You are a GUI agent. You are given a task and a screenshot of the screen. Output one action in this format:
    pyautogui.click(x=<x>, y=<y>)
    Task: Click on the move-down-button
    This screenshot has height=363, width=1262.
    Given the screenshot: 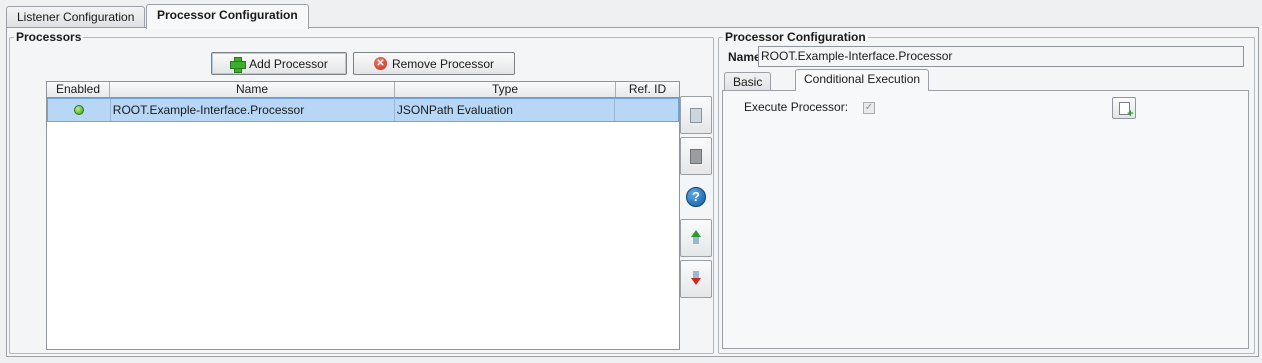 What is the action you would take?
    pyautogui.click(x=696, y=279)
    